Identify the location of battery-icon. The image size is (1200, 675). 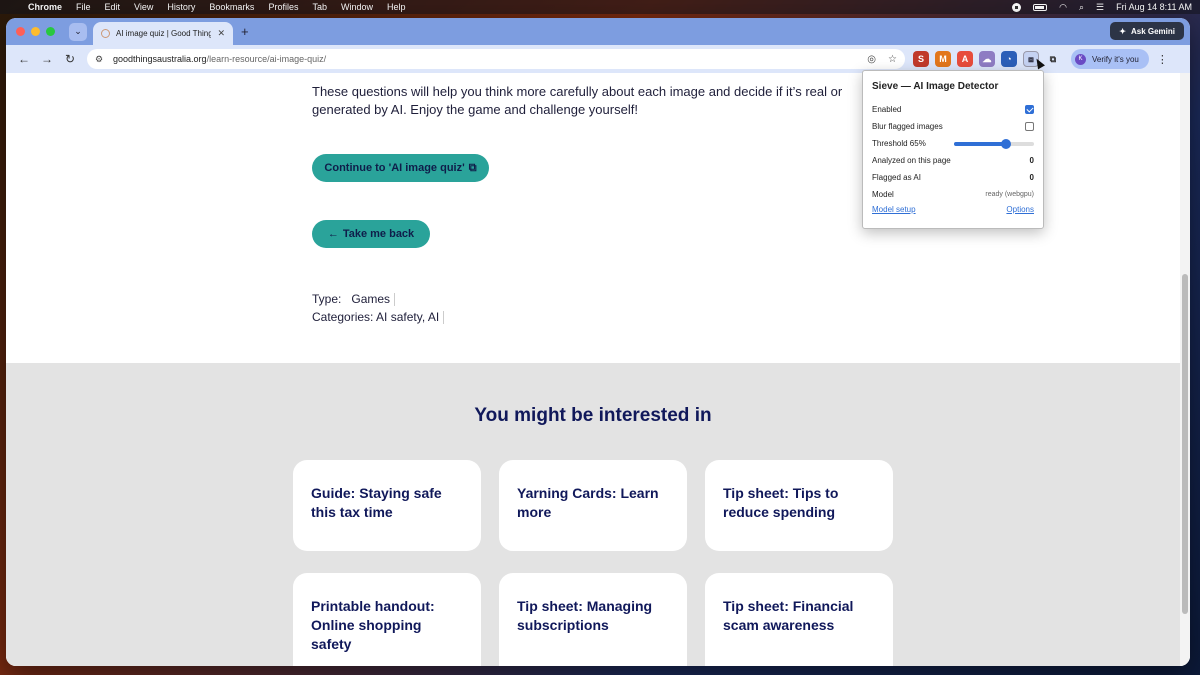
(1040, 7).